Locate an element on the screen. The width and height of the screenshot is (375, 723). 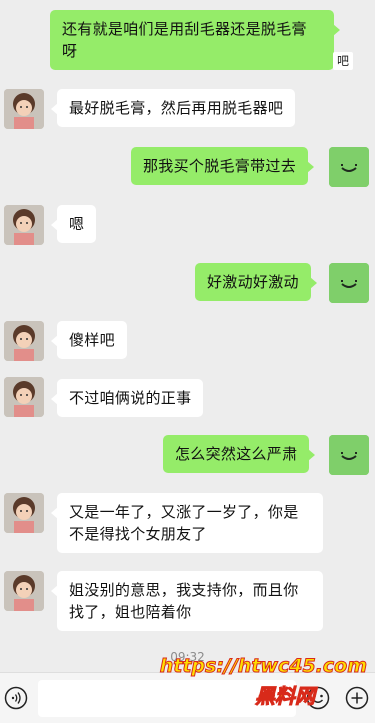
message-bubble-sent: 好激动好激动 is located at coordinates (256, 282).